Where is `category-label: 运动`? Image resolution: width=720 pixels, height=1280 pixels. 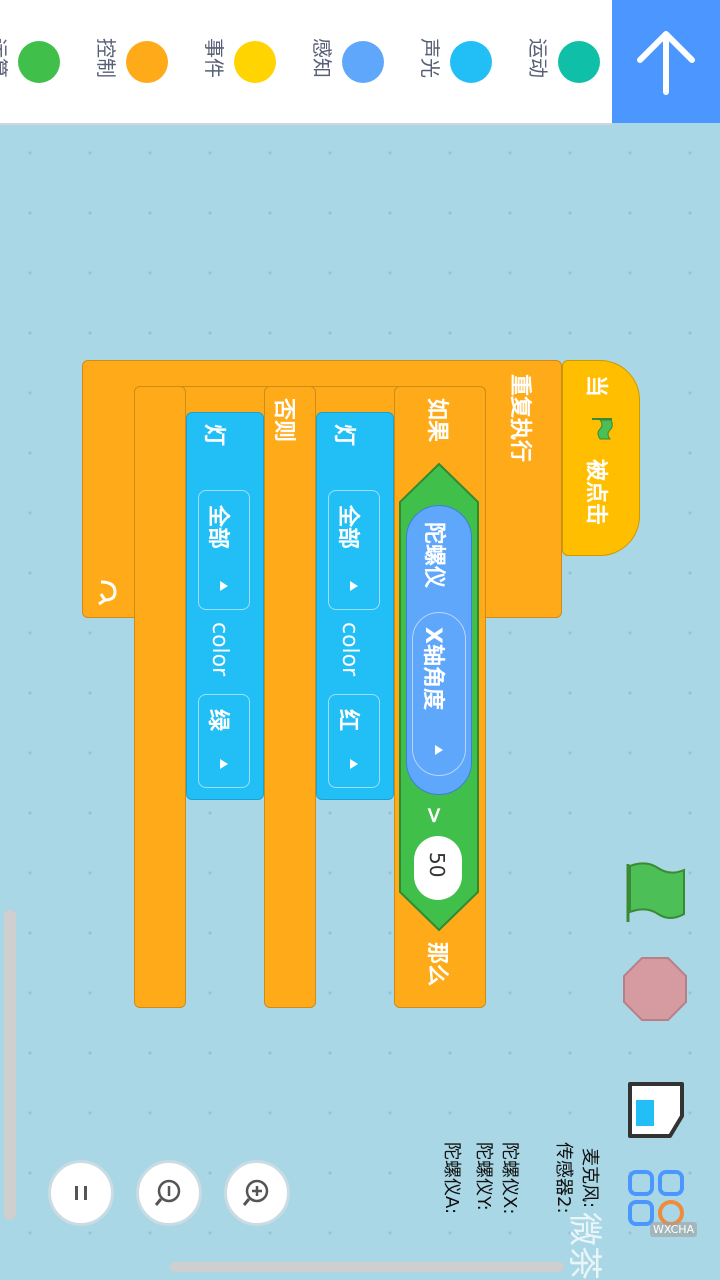
category-label: 运动 is located at coordinates (538, 58).